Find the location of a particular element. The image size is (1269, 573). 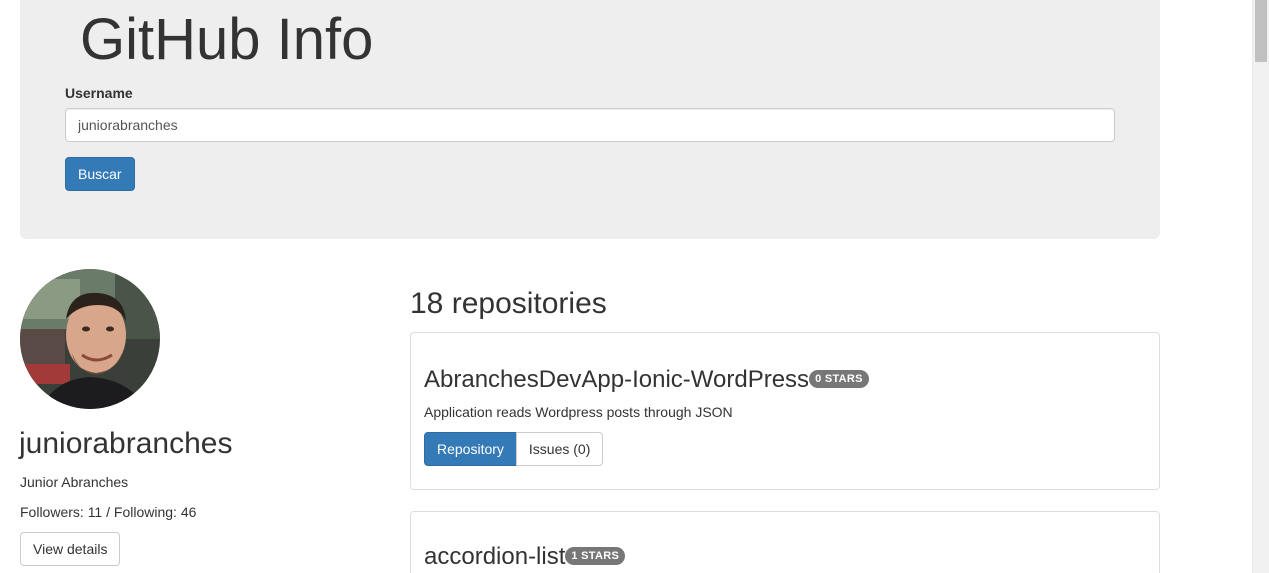

repo-title: AbranchesDevApp-Ionic-WordPress 0 STARS is located at coordinates (646, 380).